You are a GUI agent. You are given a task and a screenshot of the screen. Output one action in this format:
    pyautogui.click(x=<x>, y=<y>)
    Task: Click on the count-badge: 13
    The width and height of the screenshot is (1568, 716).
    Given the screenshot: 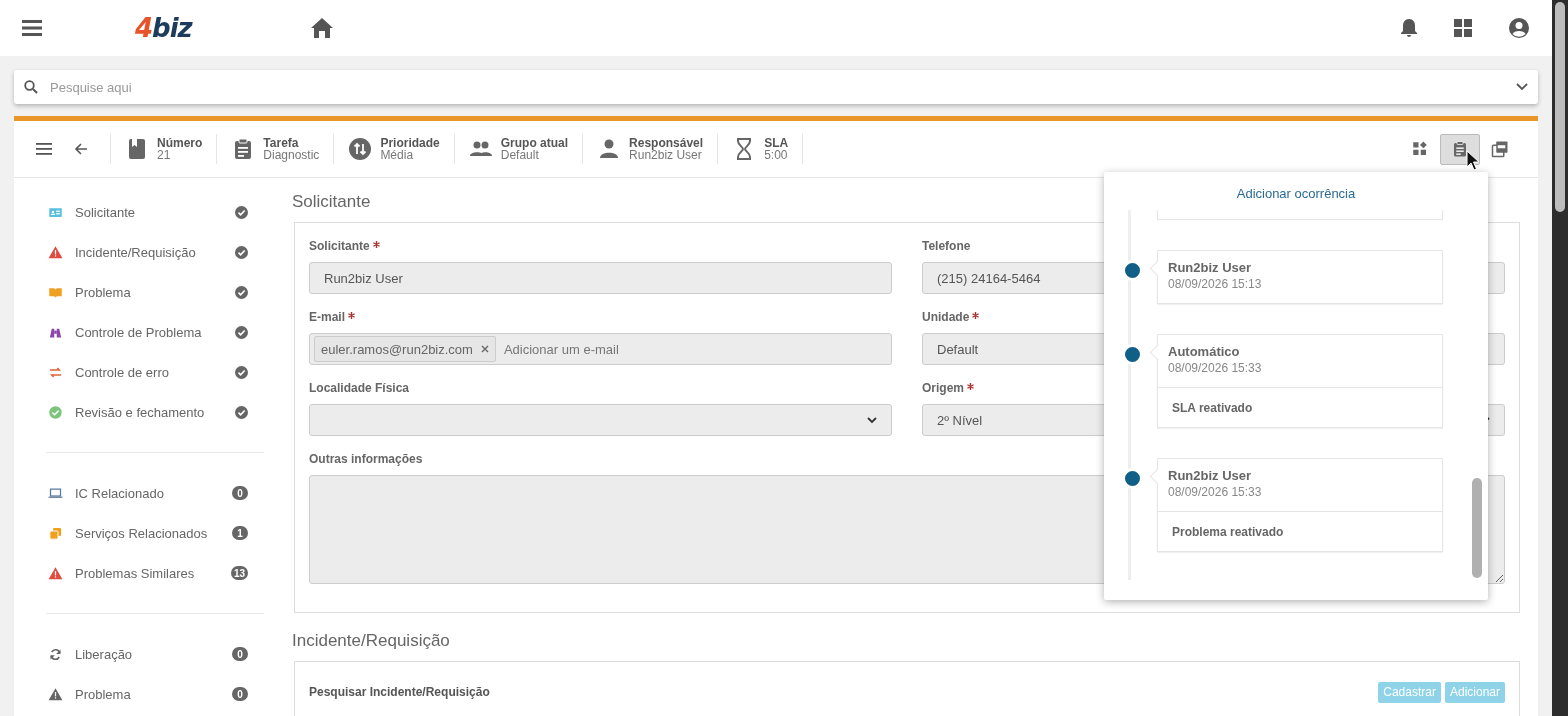 What is the action you would take?
    pyautogui.click(x=239, y=573)
    